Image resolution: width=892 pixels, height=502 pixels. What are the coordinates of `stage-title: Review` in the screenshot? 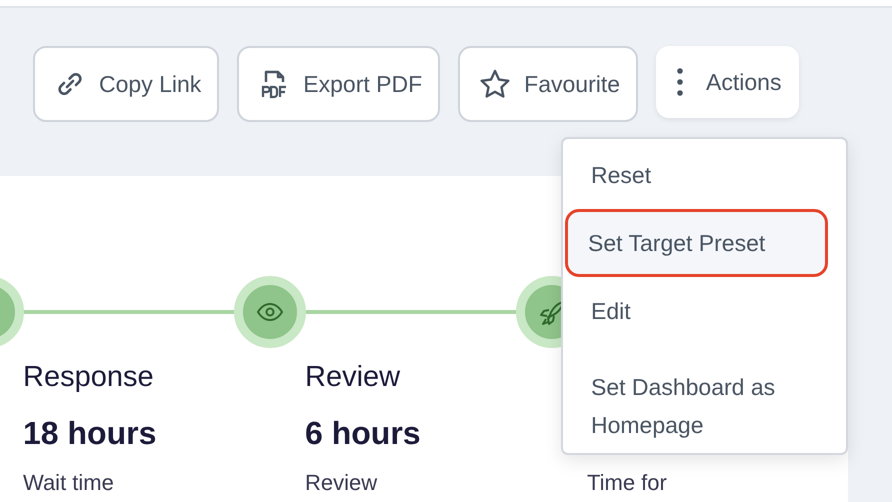 It's located at (352, 377).